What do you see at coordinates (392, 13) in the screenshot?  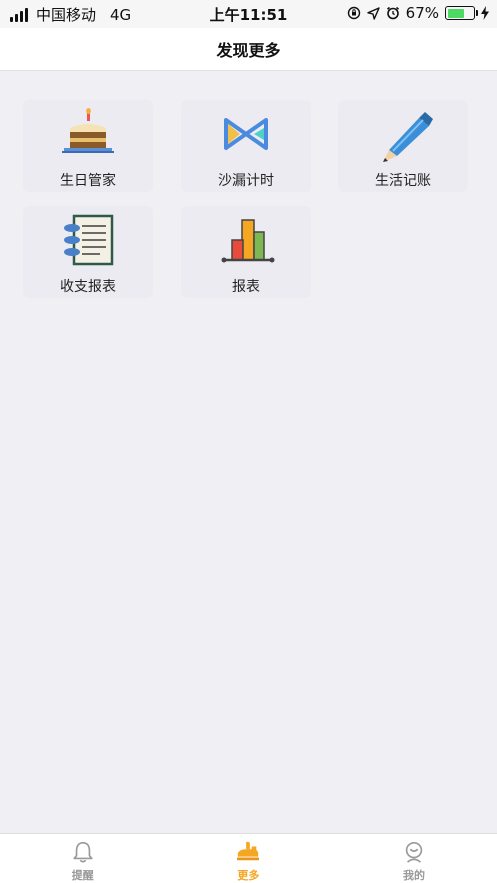 I see `alarm-clock-icon` at bounding box center [392, 13].